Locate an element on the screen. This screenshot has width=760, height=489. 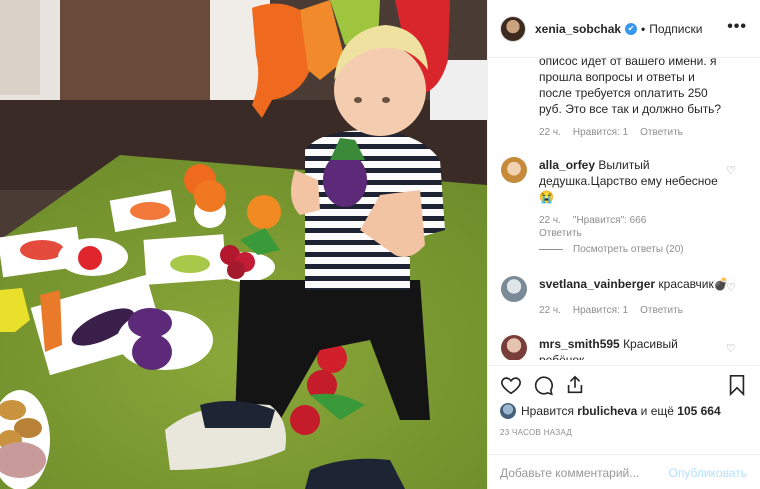
comment-meta: 22 ч. "Нравится": 666 is located at coordinates (598, 220).